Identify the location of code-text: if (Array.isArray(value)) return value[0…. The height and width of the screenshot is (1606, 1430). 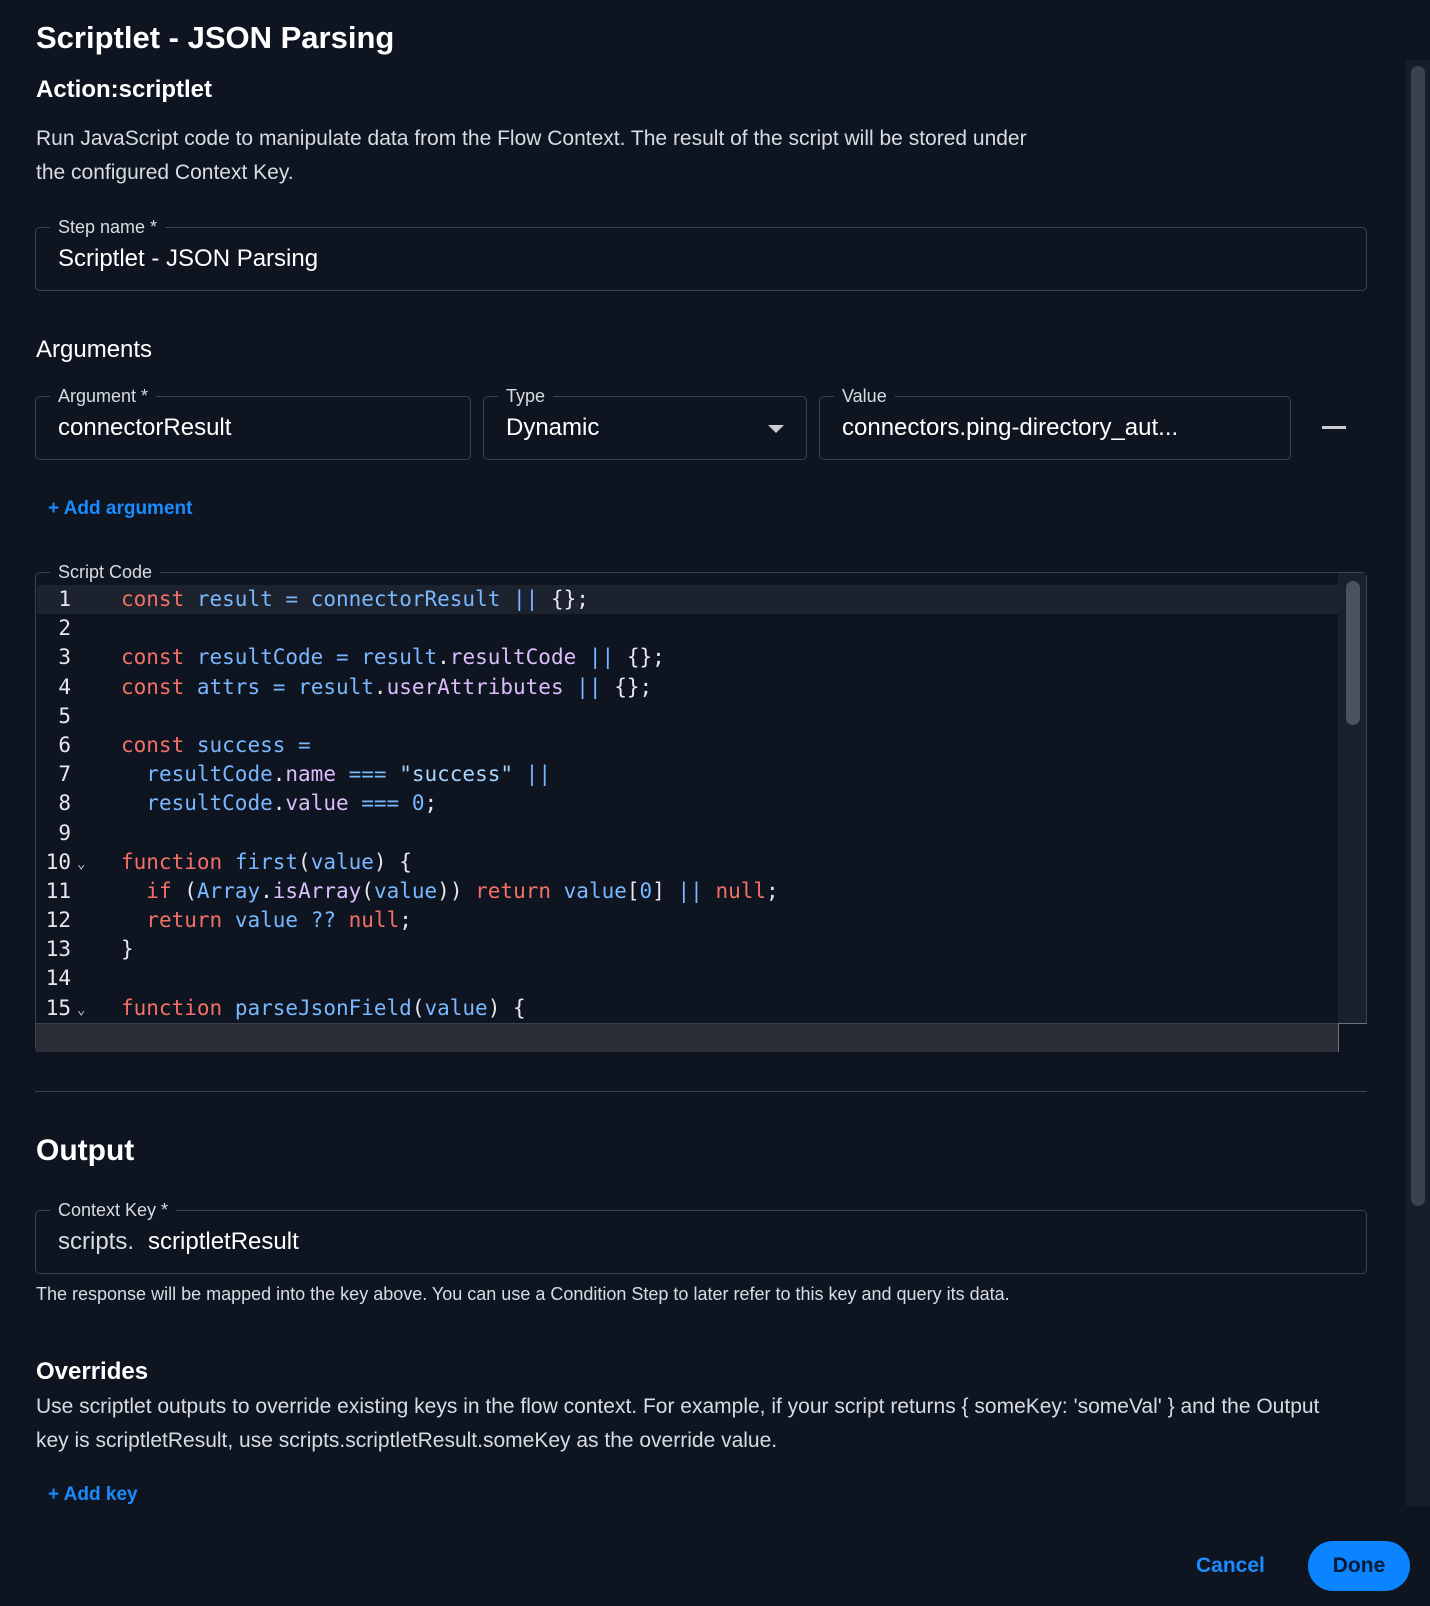
(449, 891).